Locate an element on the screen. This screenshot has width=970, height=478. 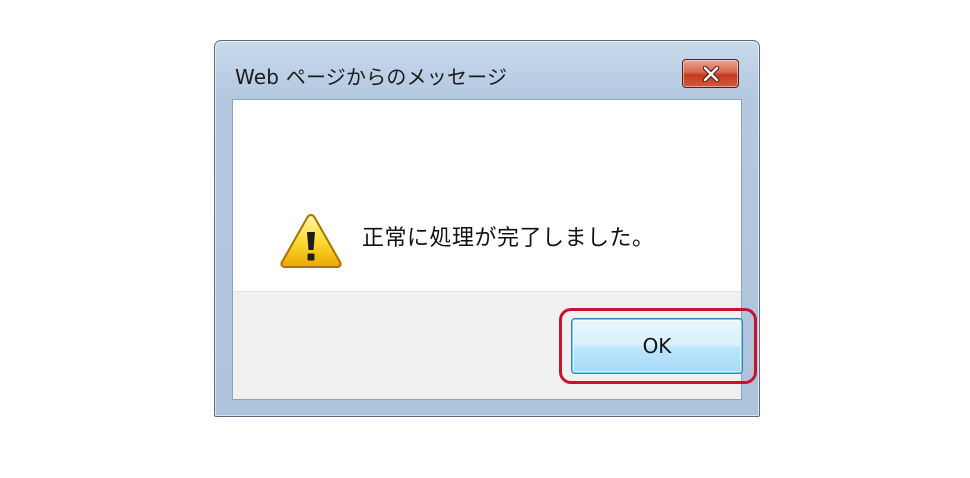
dialog-titlebar: Web ページからのメッセージ is located at coordinates (487, 70).